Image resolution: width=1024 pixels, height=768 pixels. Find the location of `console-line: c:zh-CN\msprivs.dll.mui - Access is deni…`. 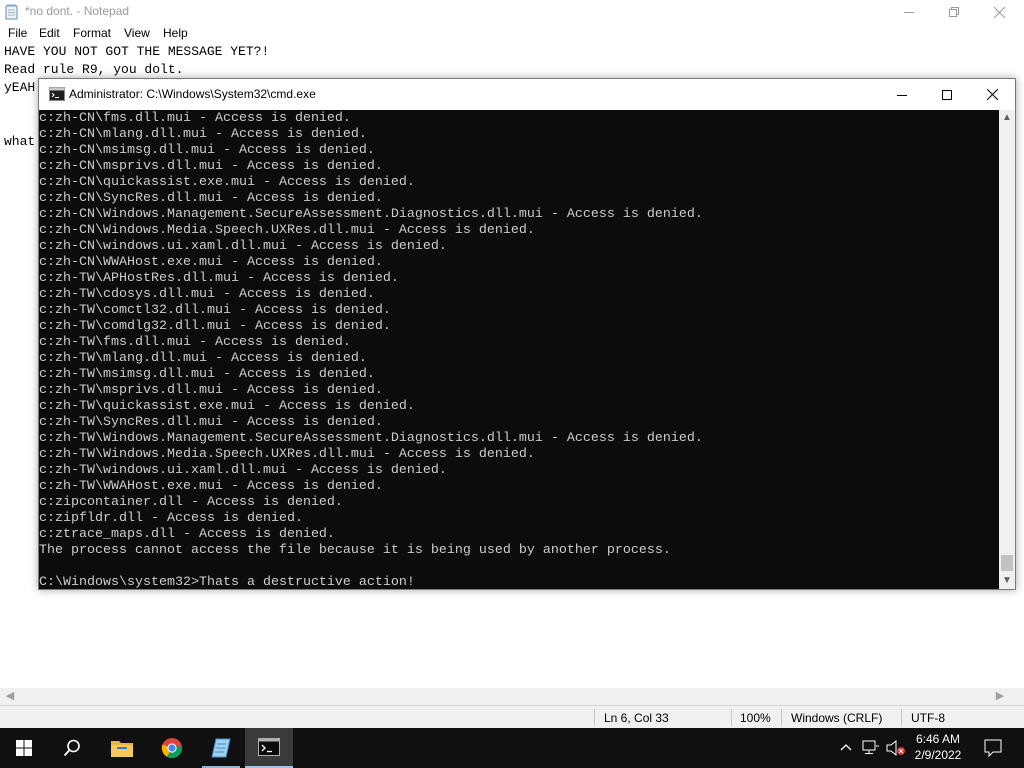

console-line: c:zh-CN\msprivs.dll.mui - Access is deni… is located at coordinates (211, 166).